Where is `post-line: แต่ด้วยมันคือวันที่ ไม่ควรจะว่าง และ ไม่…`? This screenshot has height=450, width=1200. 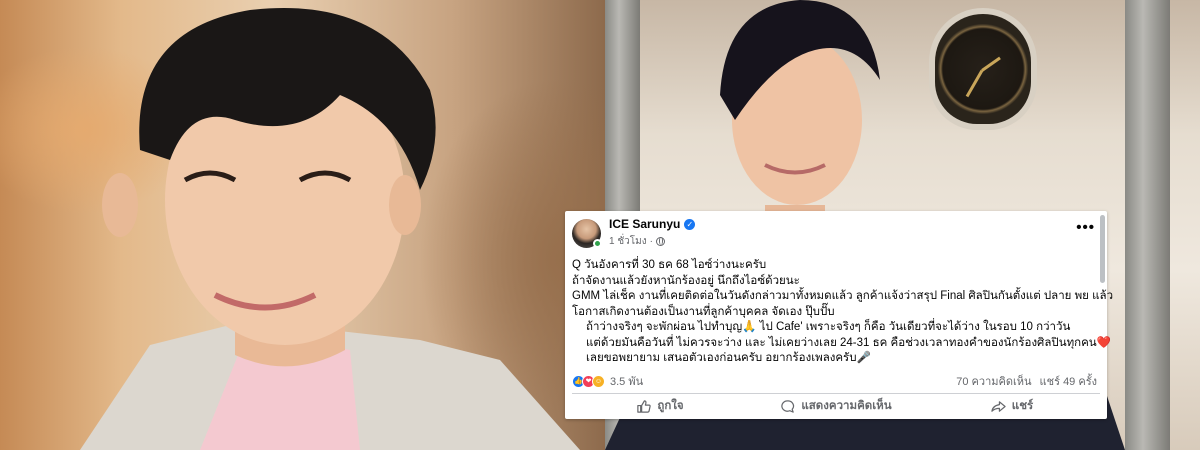
post-line: แต่ด้วยมันคือวันที่ ไม่ควรจะว่าง และ ไม่… is located at coordinates (848, 342).